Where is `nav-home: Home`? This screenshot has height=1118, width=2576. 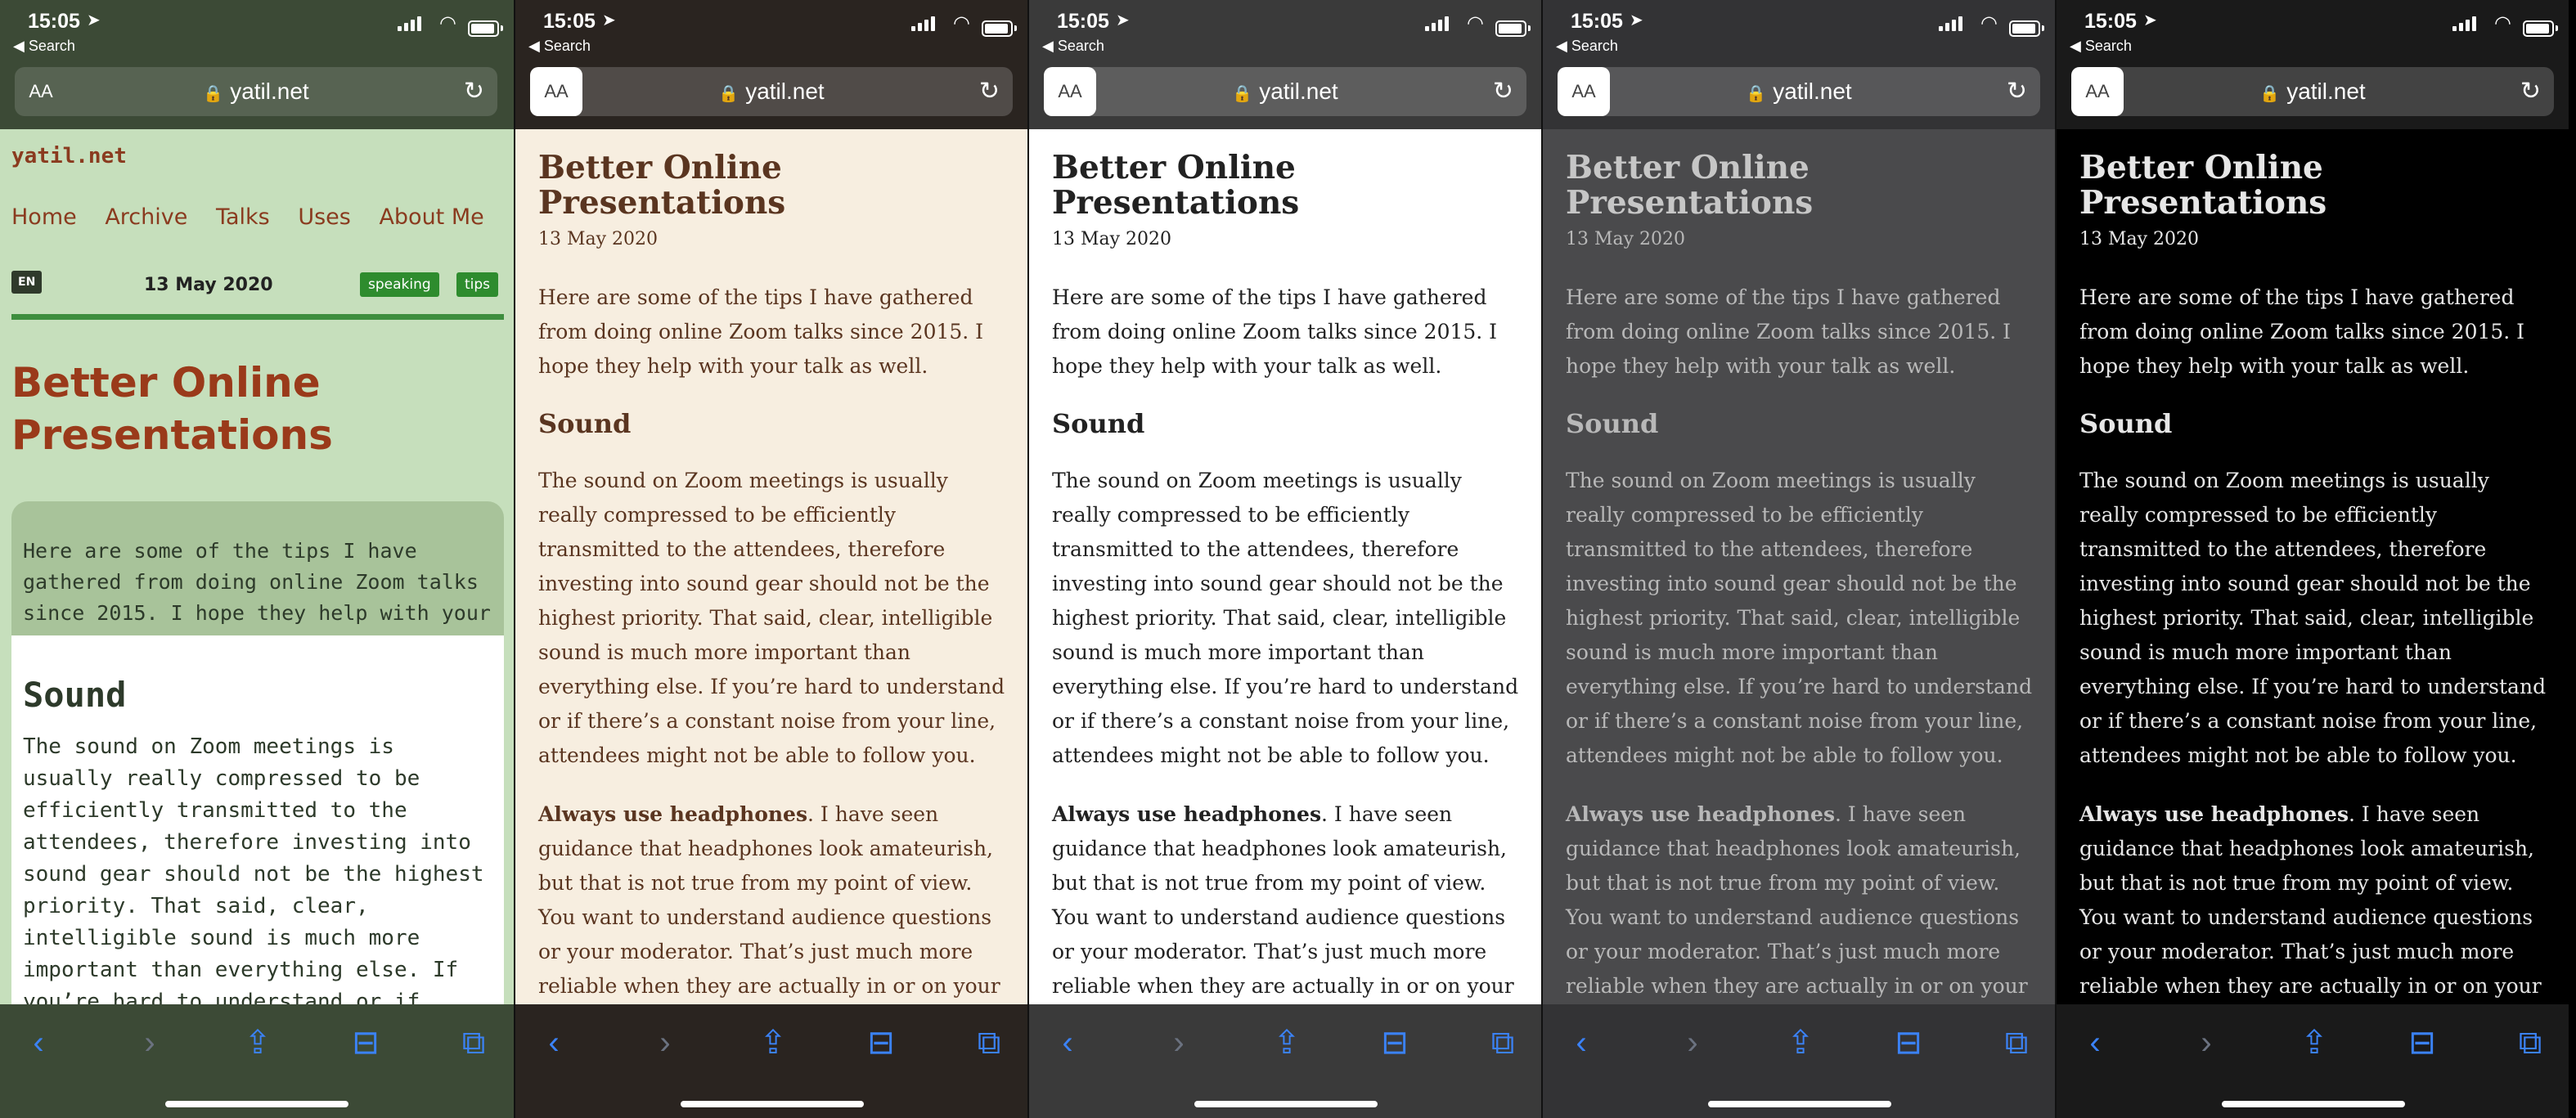
nav-home: Home is located at coordinates (44, 217).